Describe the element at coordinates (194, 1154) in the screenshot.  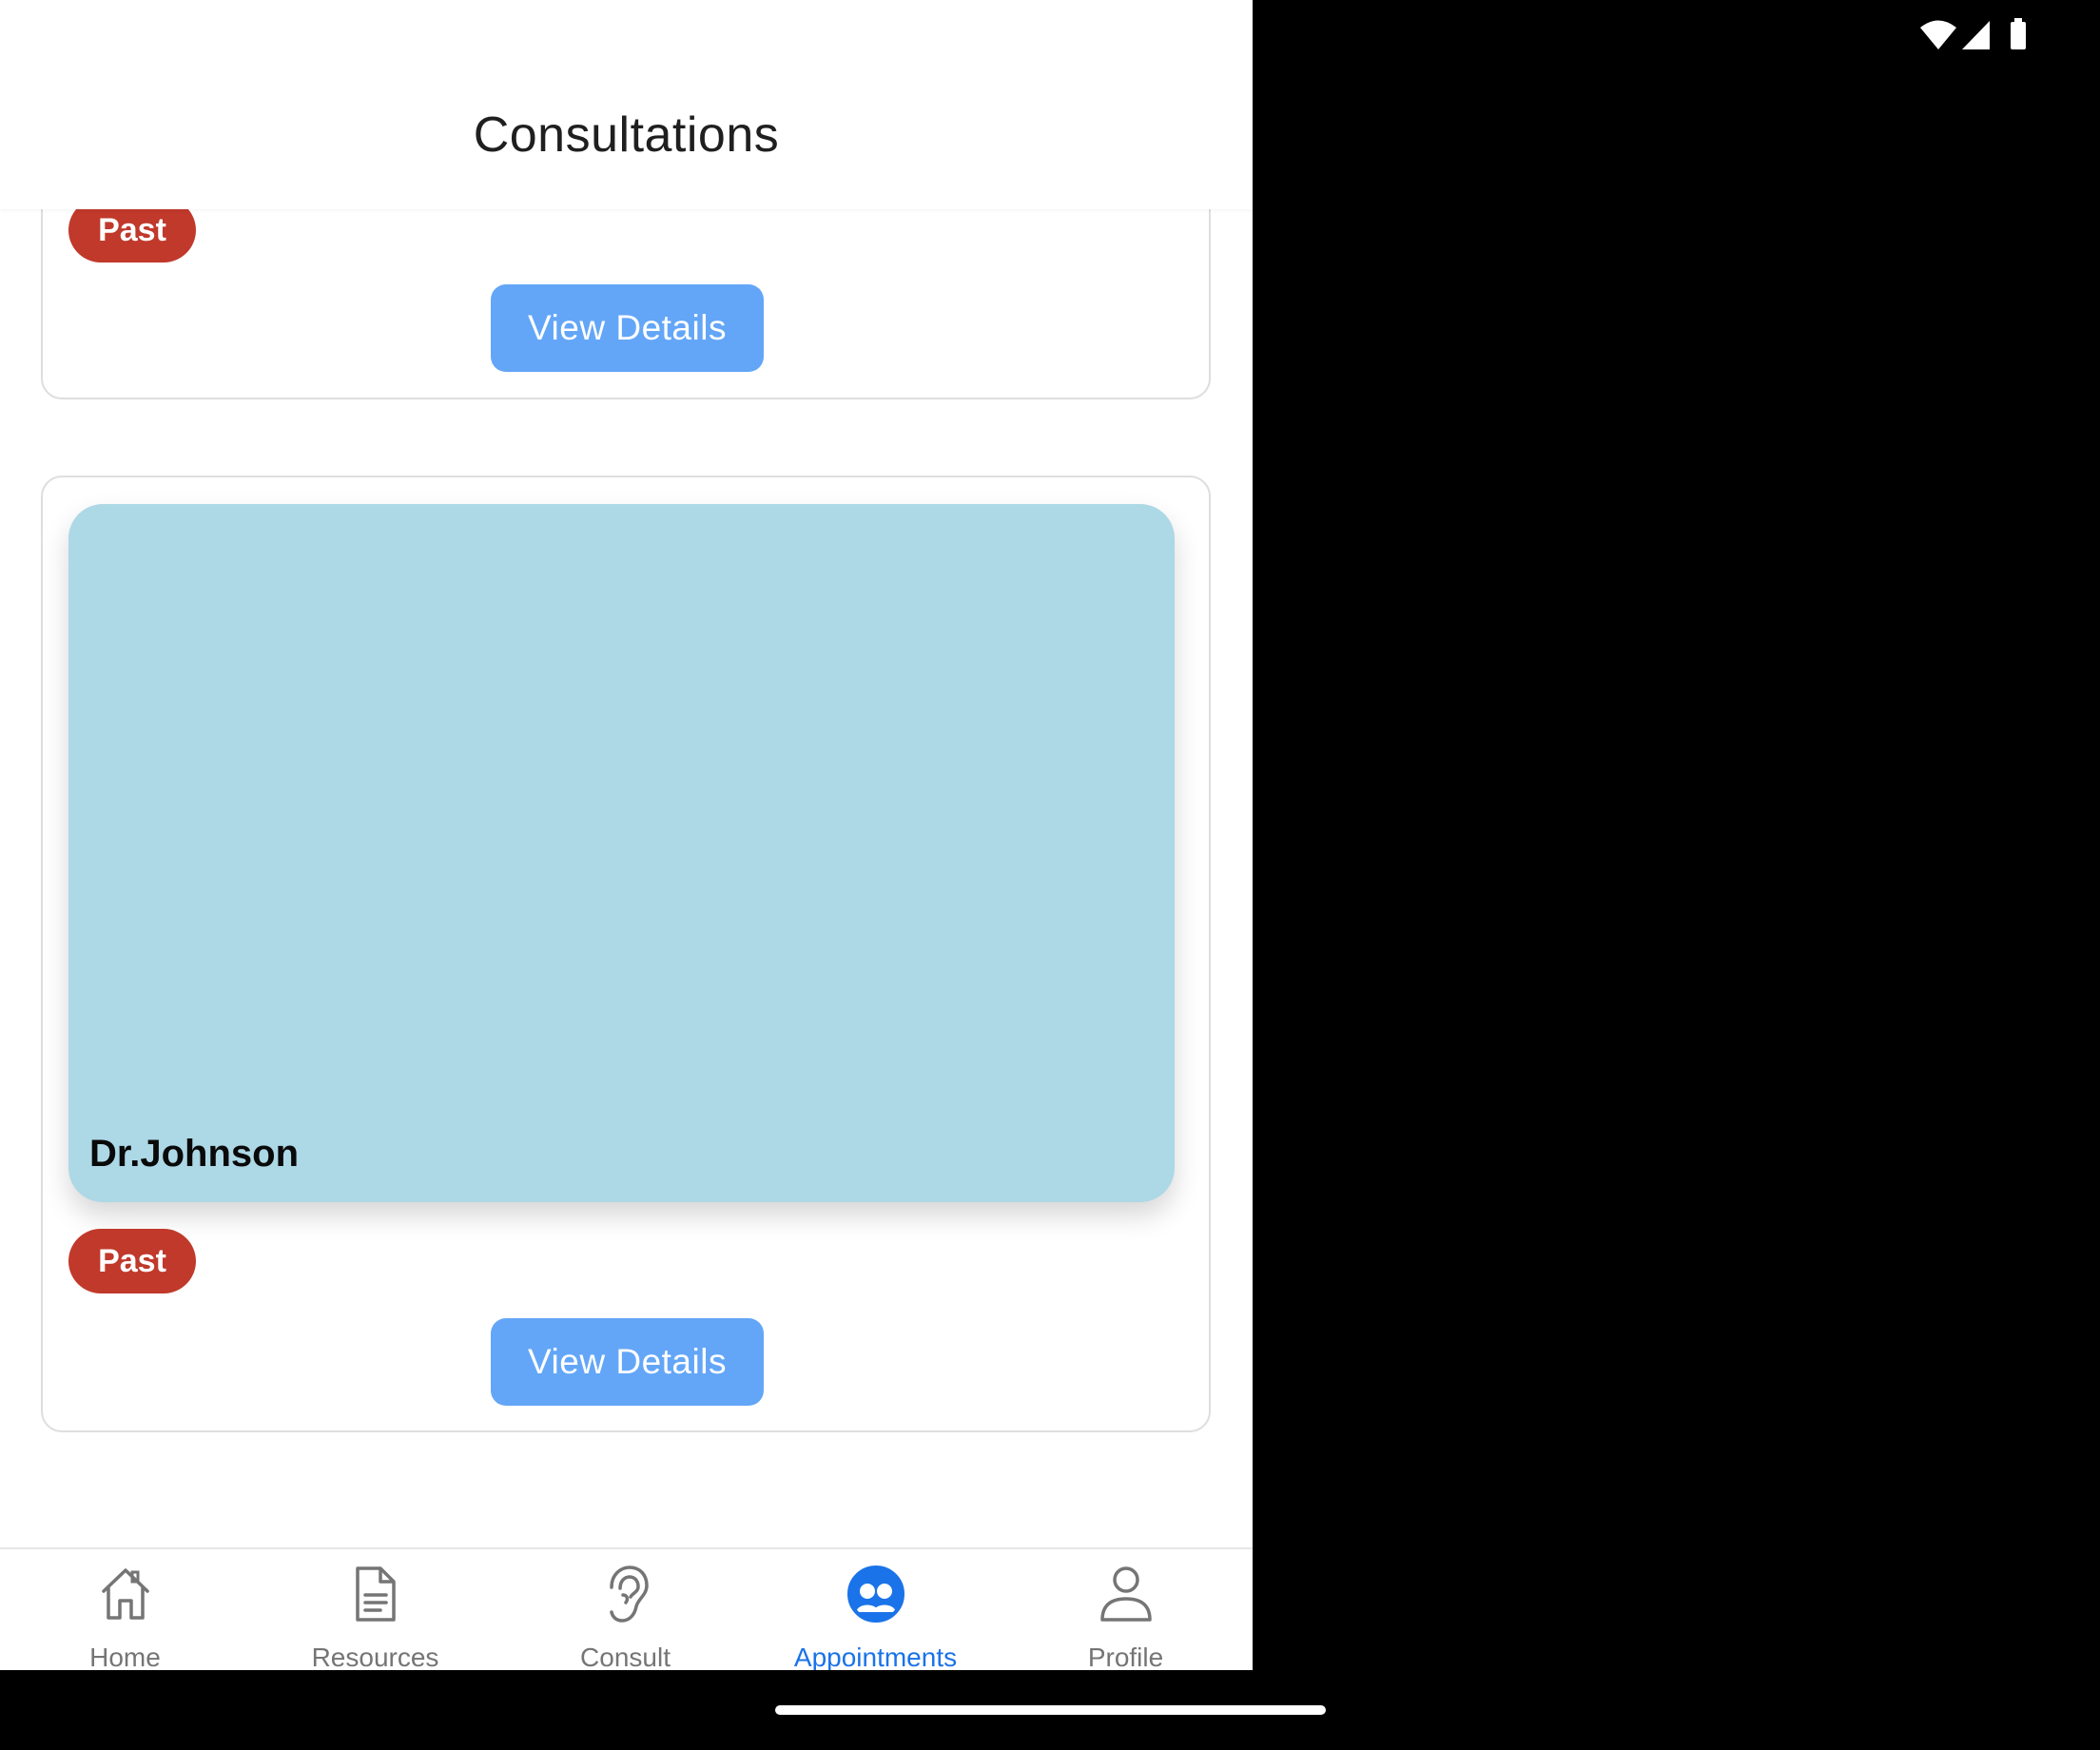
I see `doctor-name: Dr.Johnson` at that location.